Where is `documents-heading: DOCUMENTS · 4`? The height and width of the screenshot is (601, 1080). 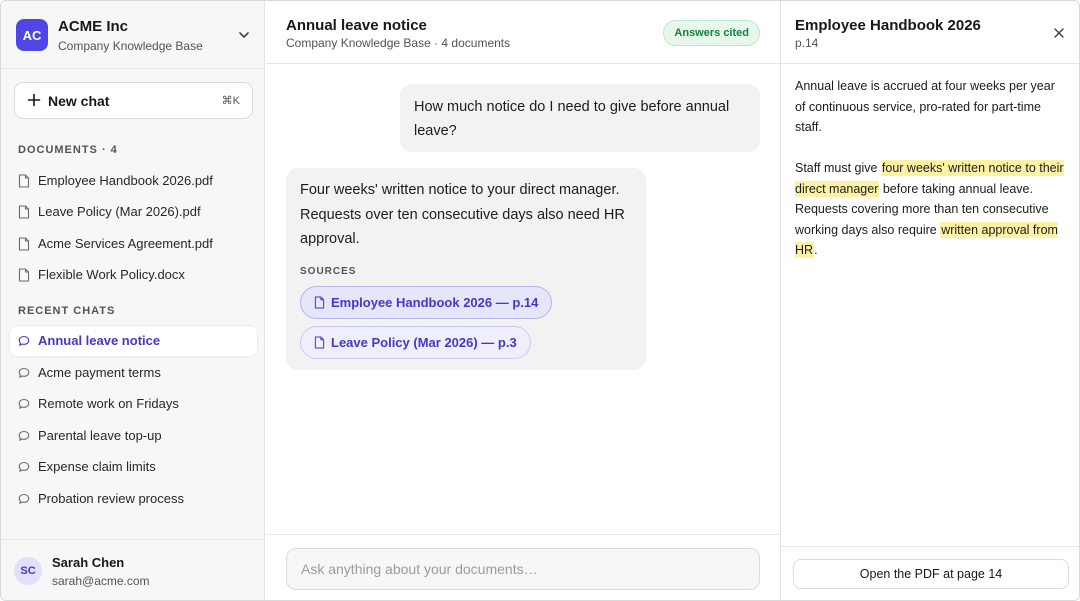
documents-heading: DOCUMENTS · 4 is located at coordinates (68, 150).